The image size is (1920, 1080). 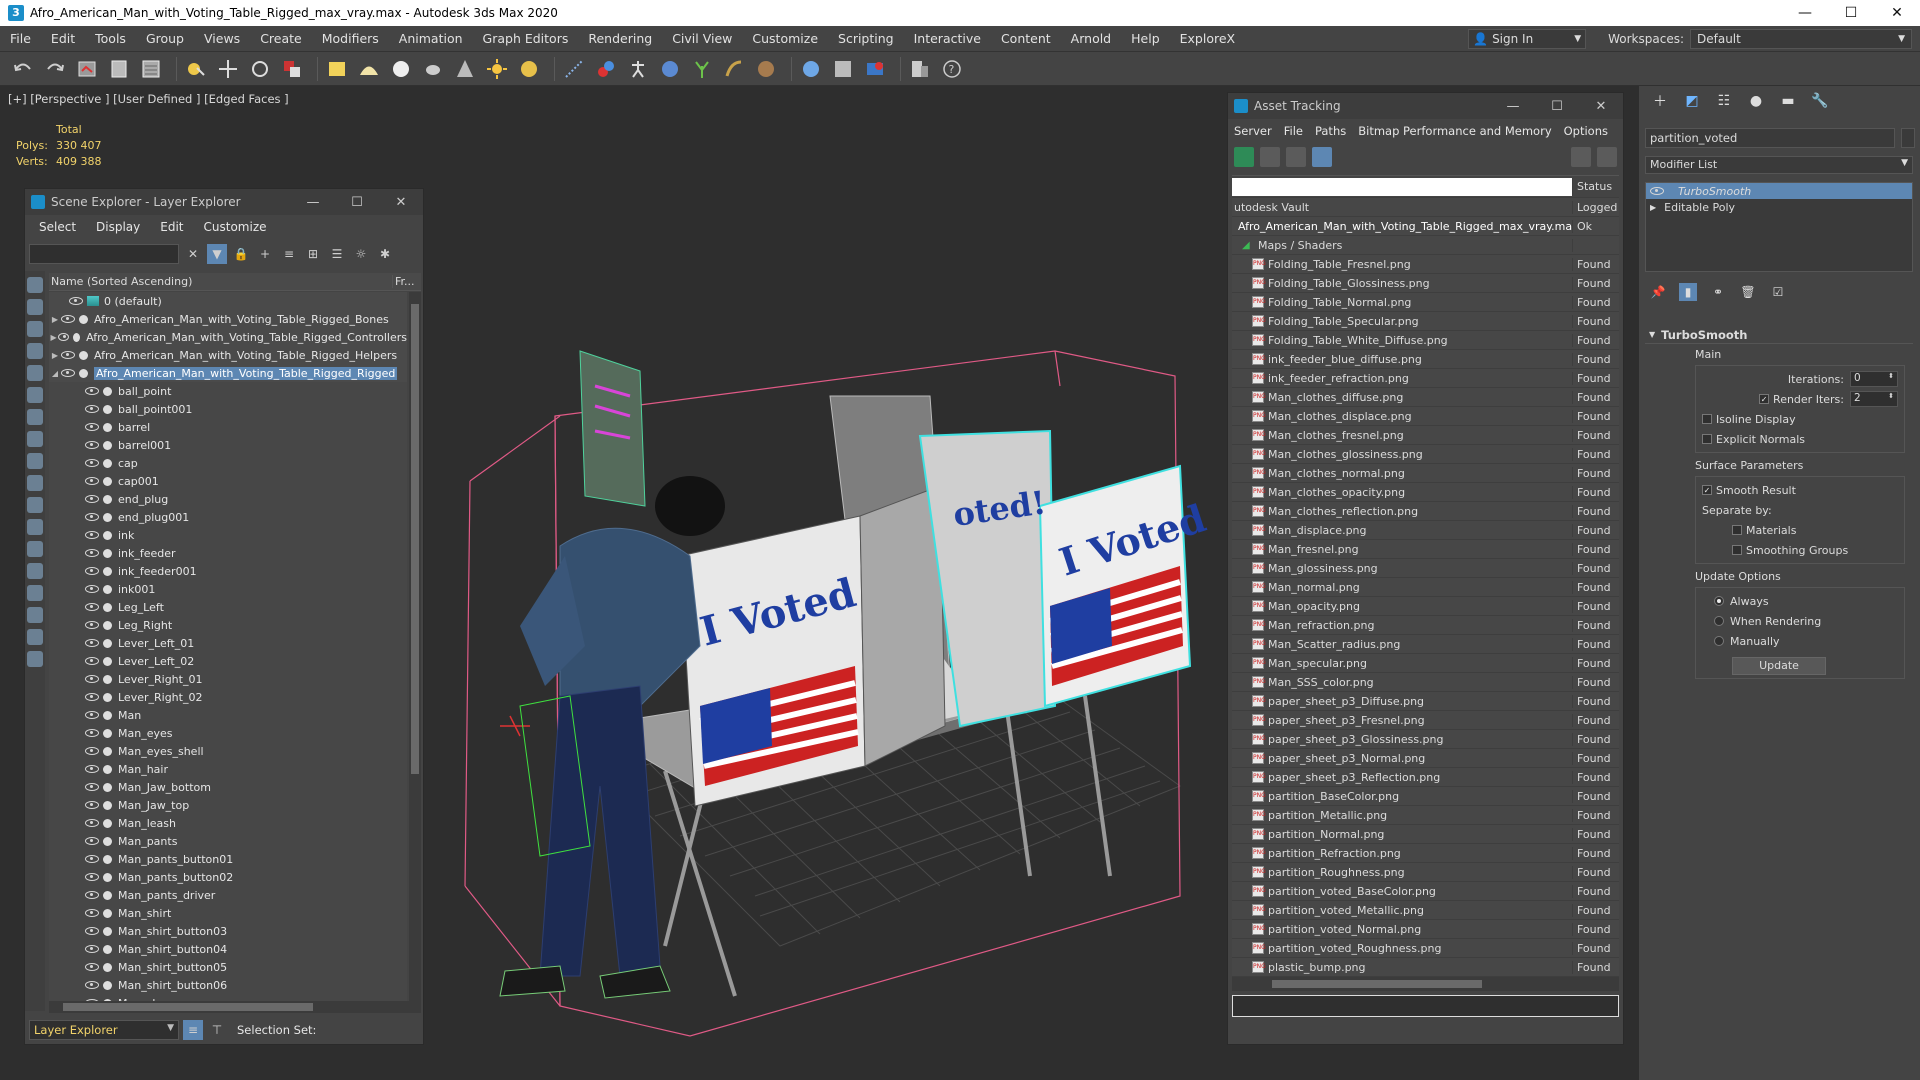 I want to click on asset-file-row: PNG ink_feeder_blue_diffuse.png Found, so click(x=1425, y=359).